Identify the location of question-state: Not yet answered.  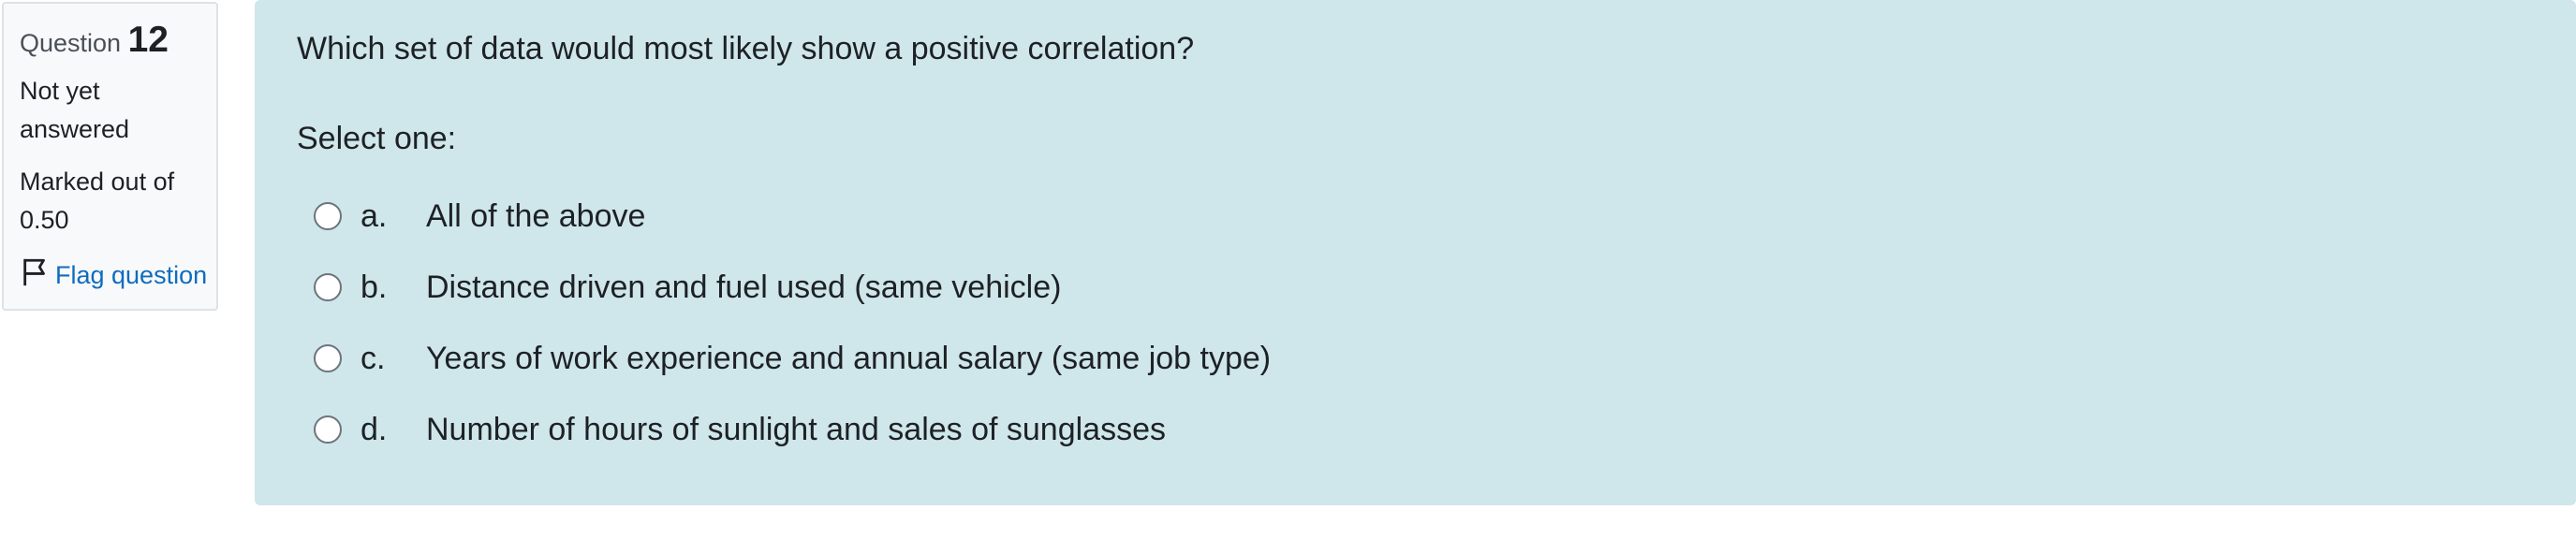
(118, 110).